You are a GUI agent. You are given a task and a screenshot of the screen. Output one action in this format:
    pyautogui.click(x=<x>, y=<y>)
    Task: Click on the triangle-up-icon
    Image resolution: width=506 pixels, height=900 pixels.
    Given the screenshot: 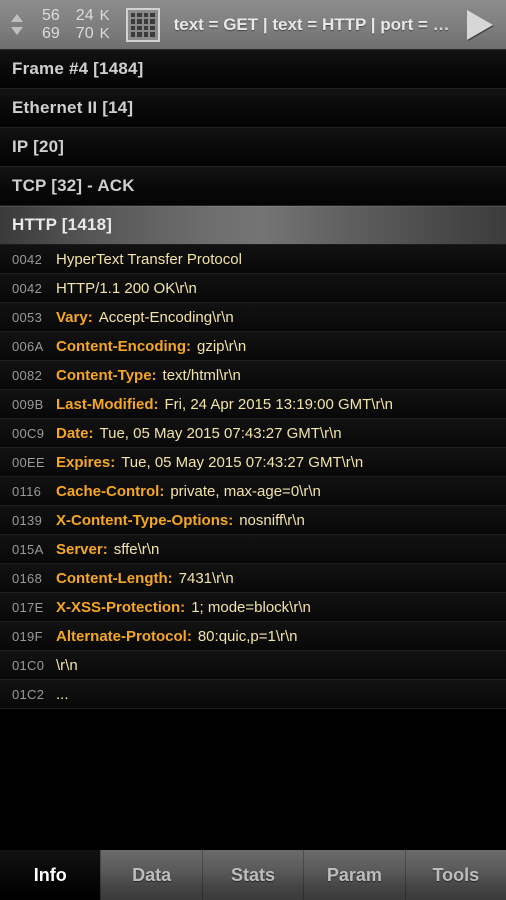 What is the action you would take?
    pyautogui.click(x=17, y=18)
    